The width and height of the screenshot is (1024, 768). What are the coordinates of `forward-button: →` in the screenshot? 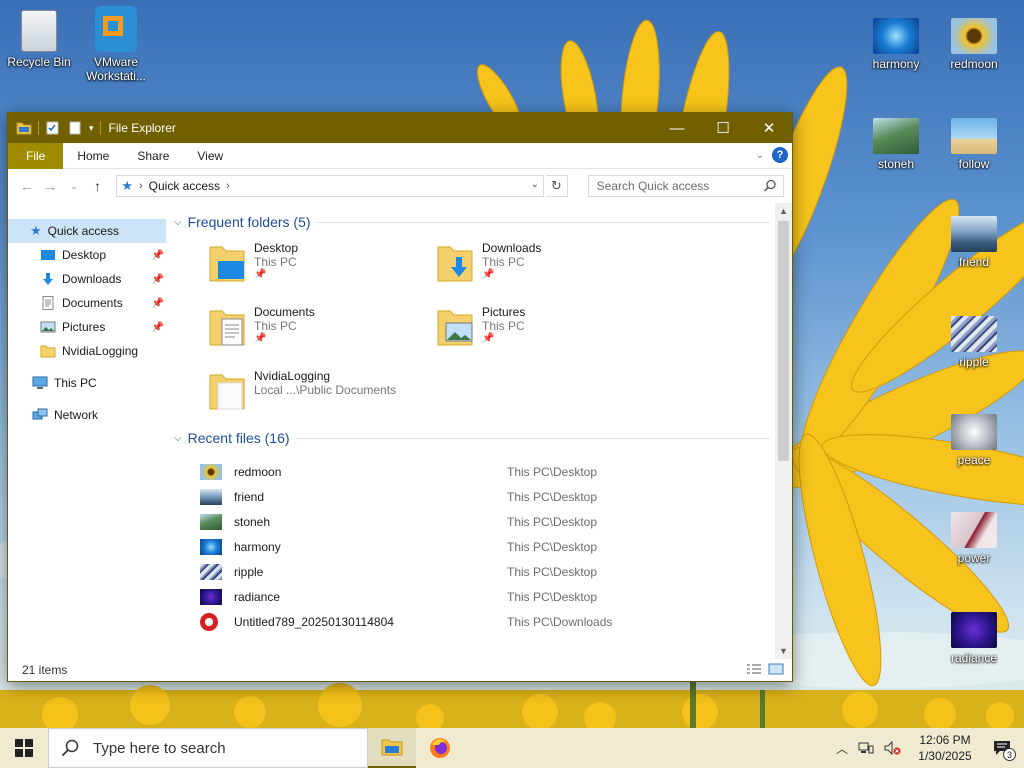 It's located at (51, 186).